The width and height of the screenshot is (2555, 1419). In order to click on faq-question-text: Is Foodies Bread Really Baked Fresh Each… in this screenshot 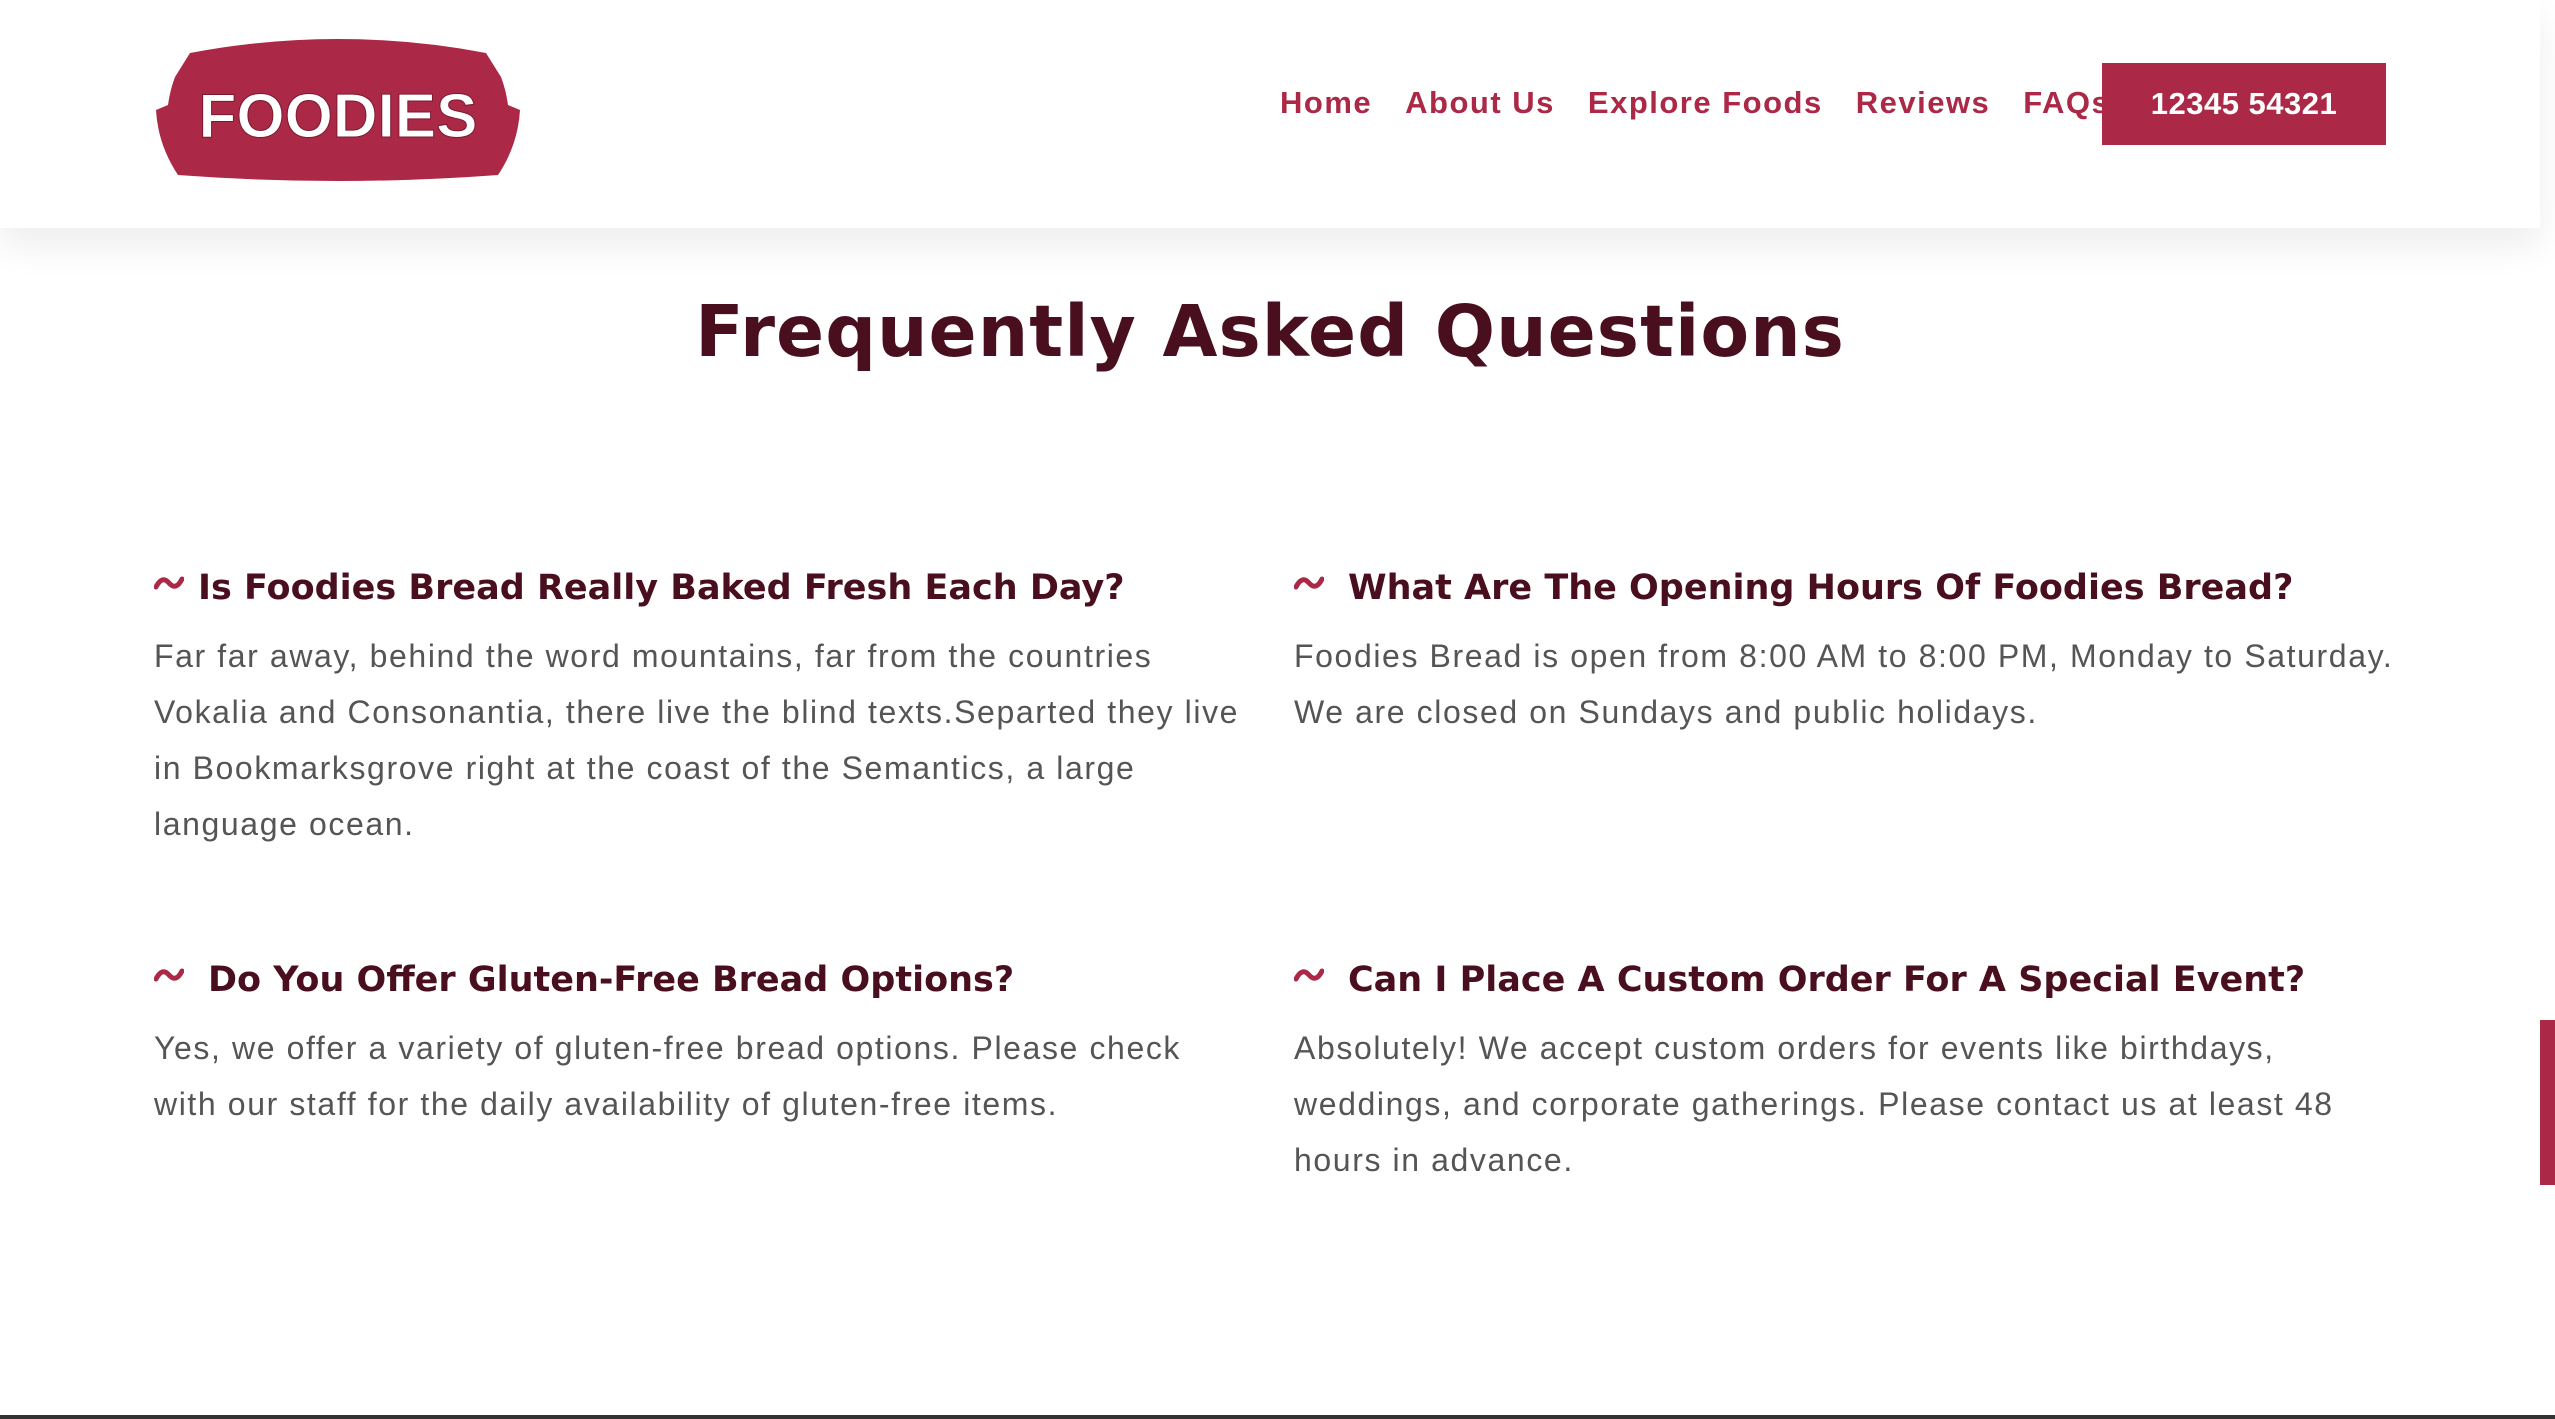, I will do `click(661, 588)`.